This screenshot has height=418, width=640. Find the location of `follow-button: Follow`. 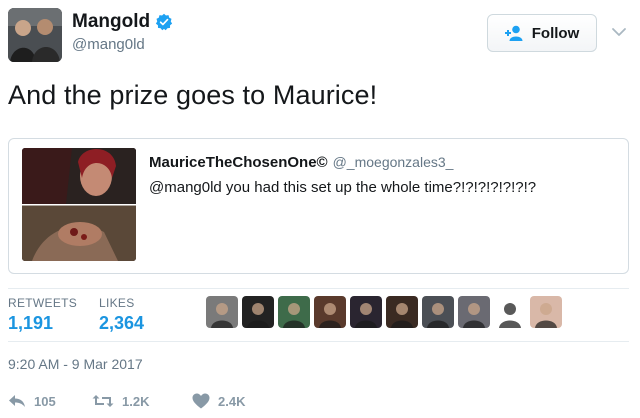

follow-button: Follow is located at coordinates (542, 33).